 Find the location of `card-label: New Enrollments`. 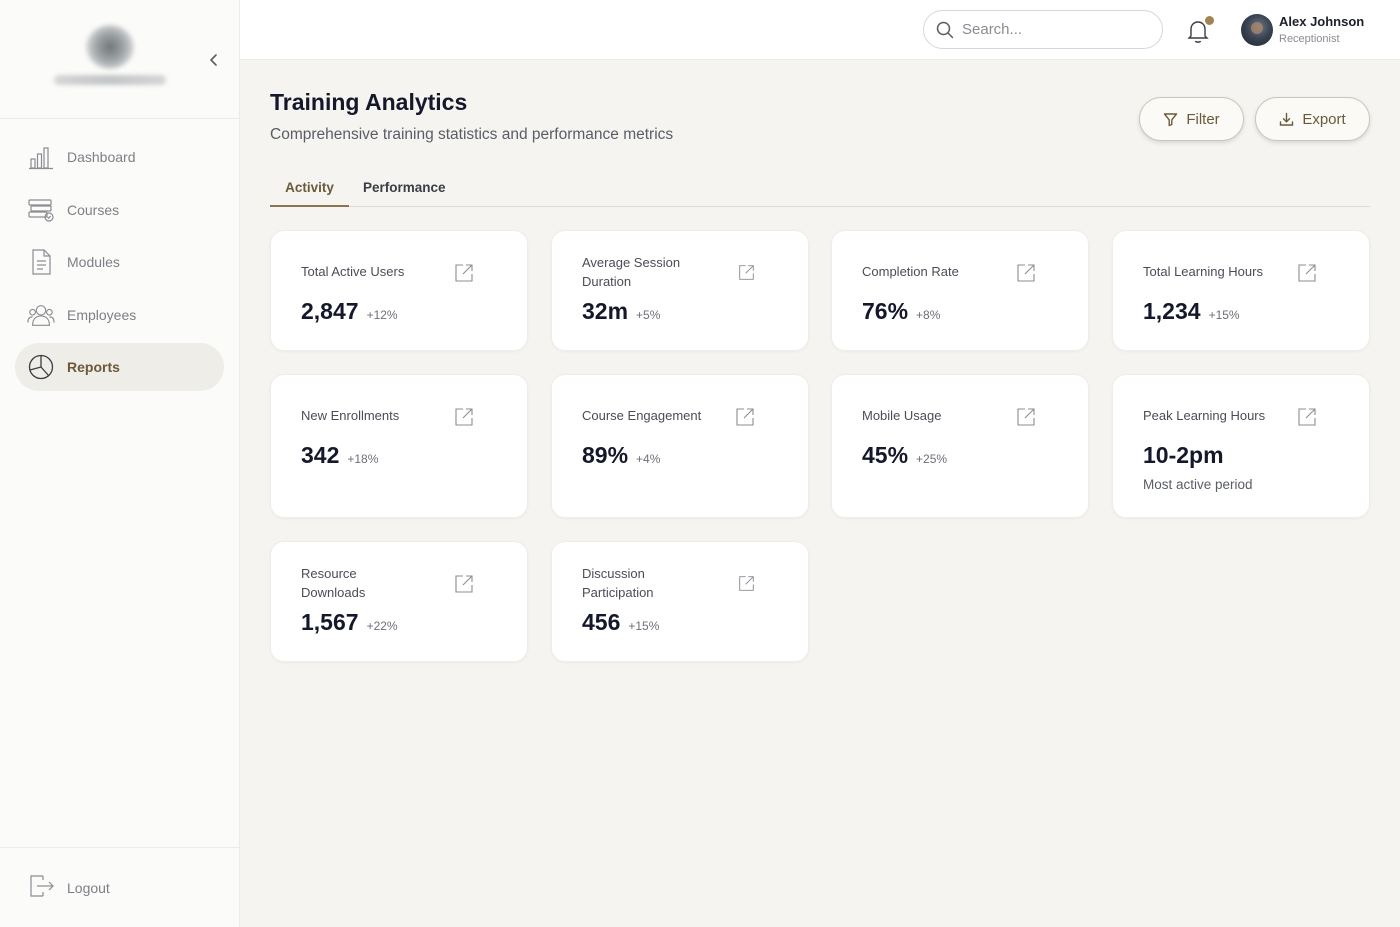

card-label: New Enrollments is located at coordinates (350, 415).